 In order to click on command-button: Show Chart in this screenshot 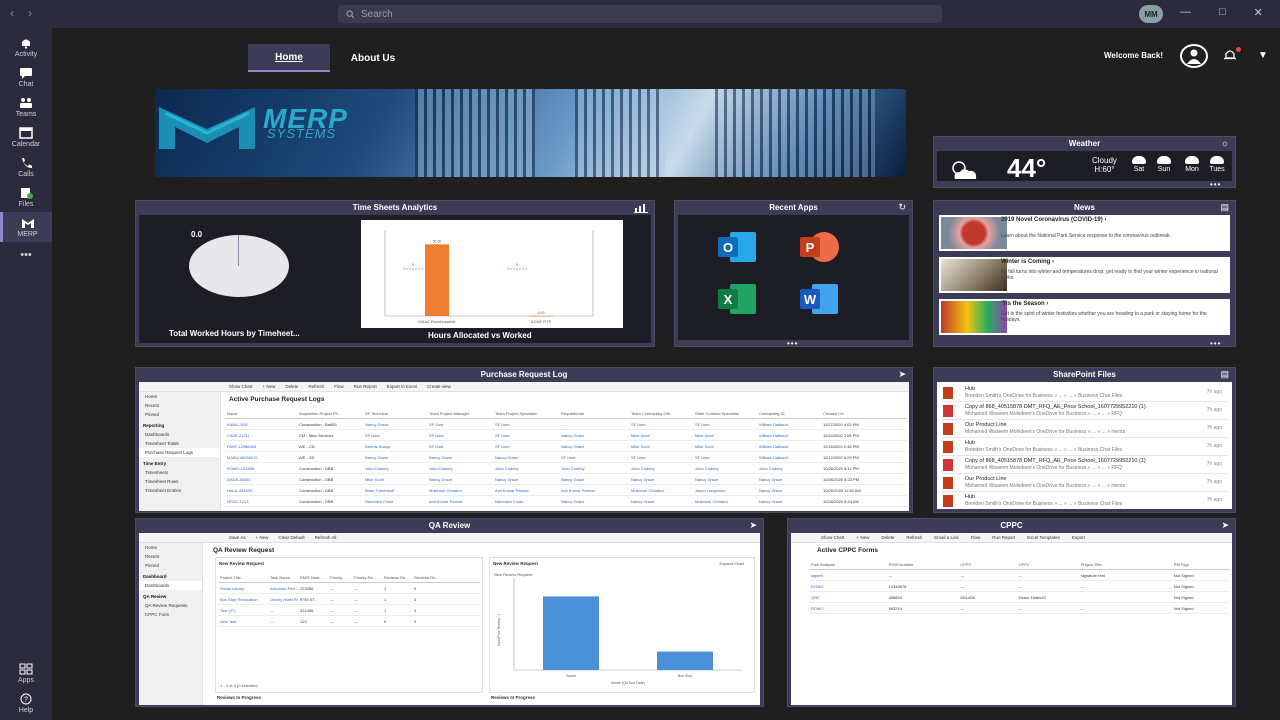, I will do `click(833, 537)`.